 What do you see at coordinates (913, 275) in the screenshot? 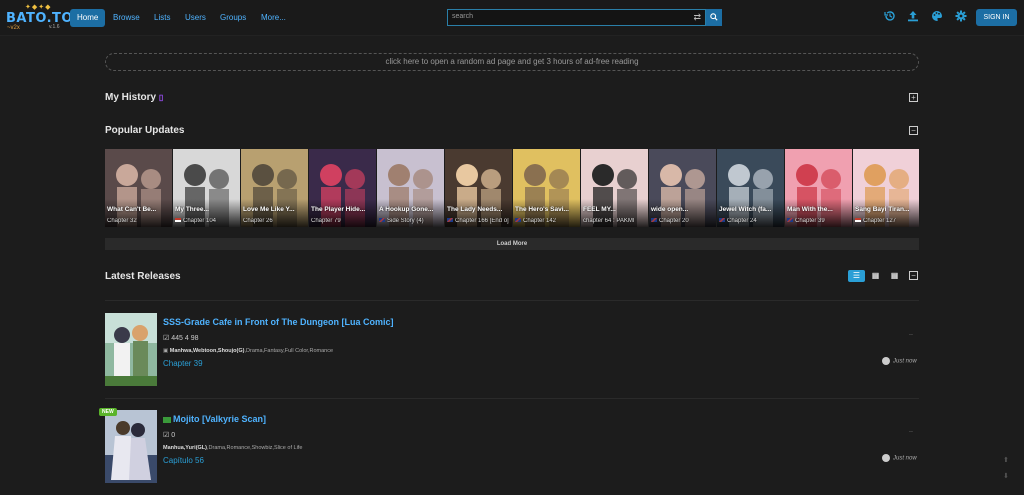
I see `latest-collapse-button: −` at bounding box center [913, 275].